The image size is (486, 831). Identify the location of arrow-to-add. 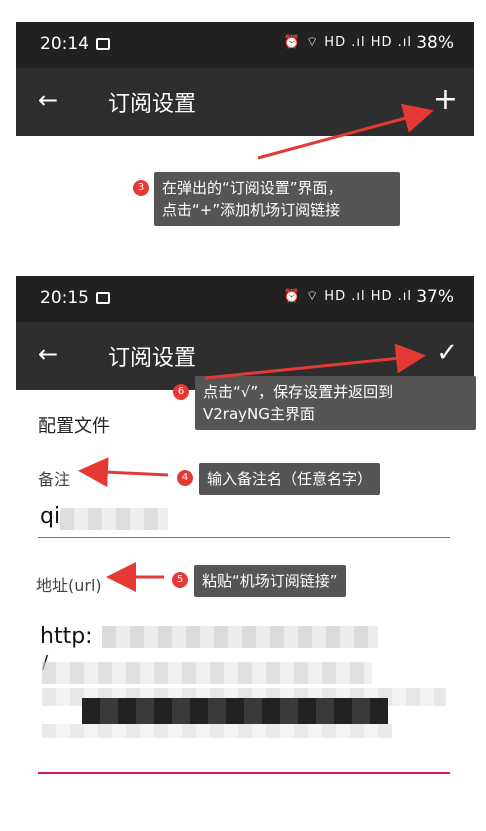
(345, 131).